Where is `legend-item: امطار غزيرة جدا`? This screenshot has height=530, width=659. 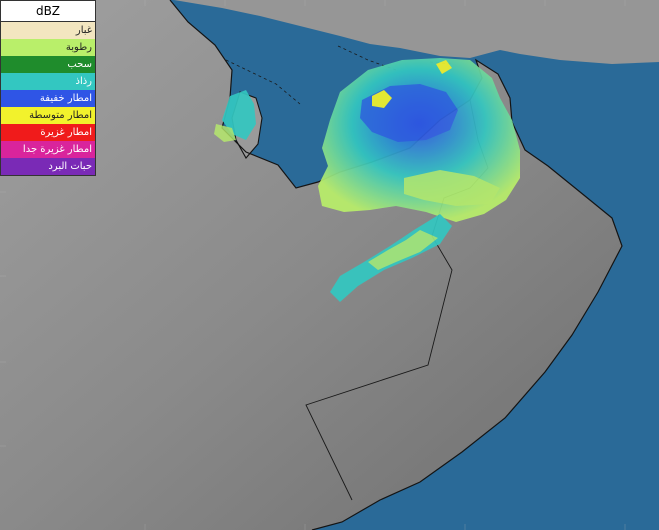
legend-item: امطار غزيرة جدا is located at coordinates (48, 149).